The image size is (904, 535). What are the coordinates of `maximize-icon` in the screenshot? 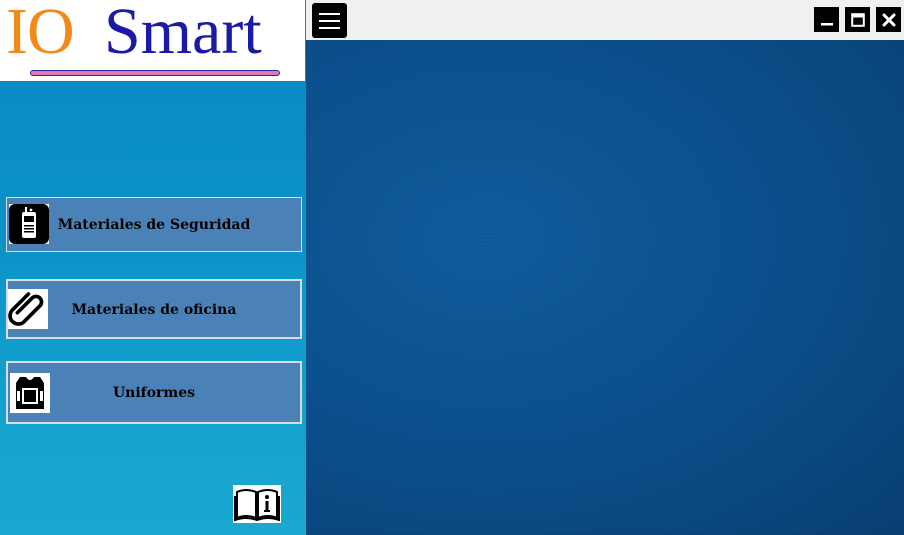 It's located at (857, 19).